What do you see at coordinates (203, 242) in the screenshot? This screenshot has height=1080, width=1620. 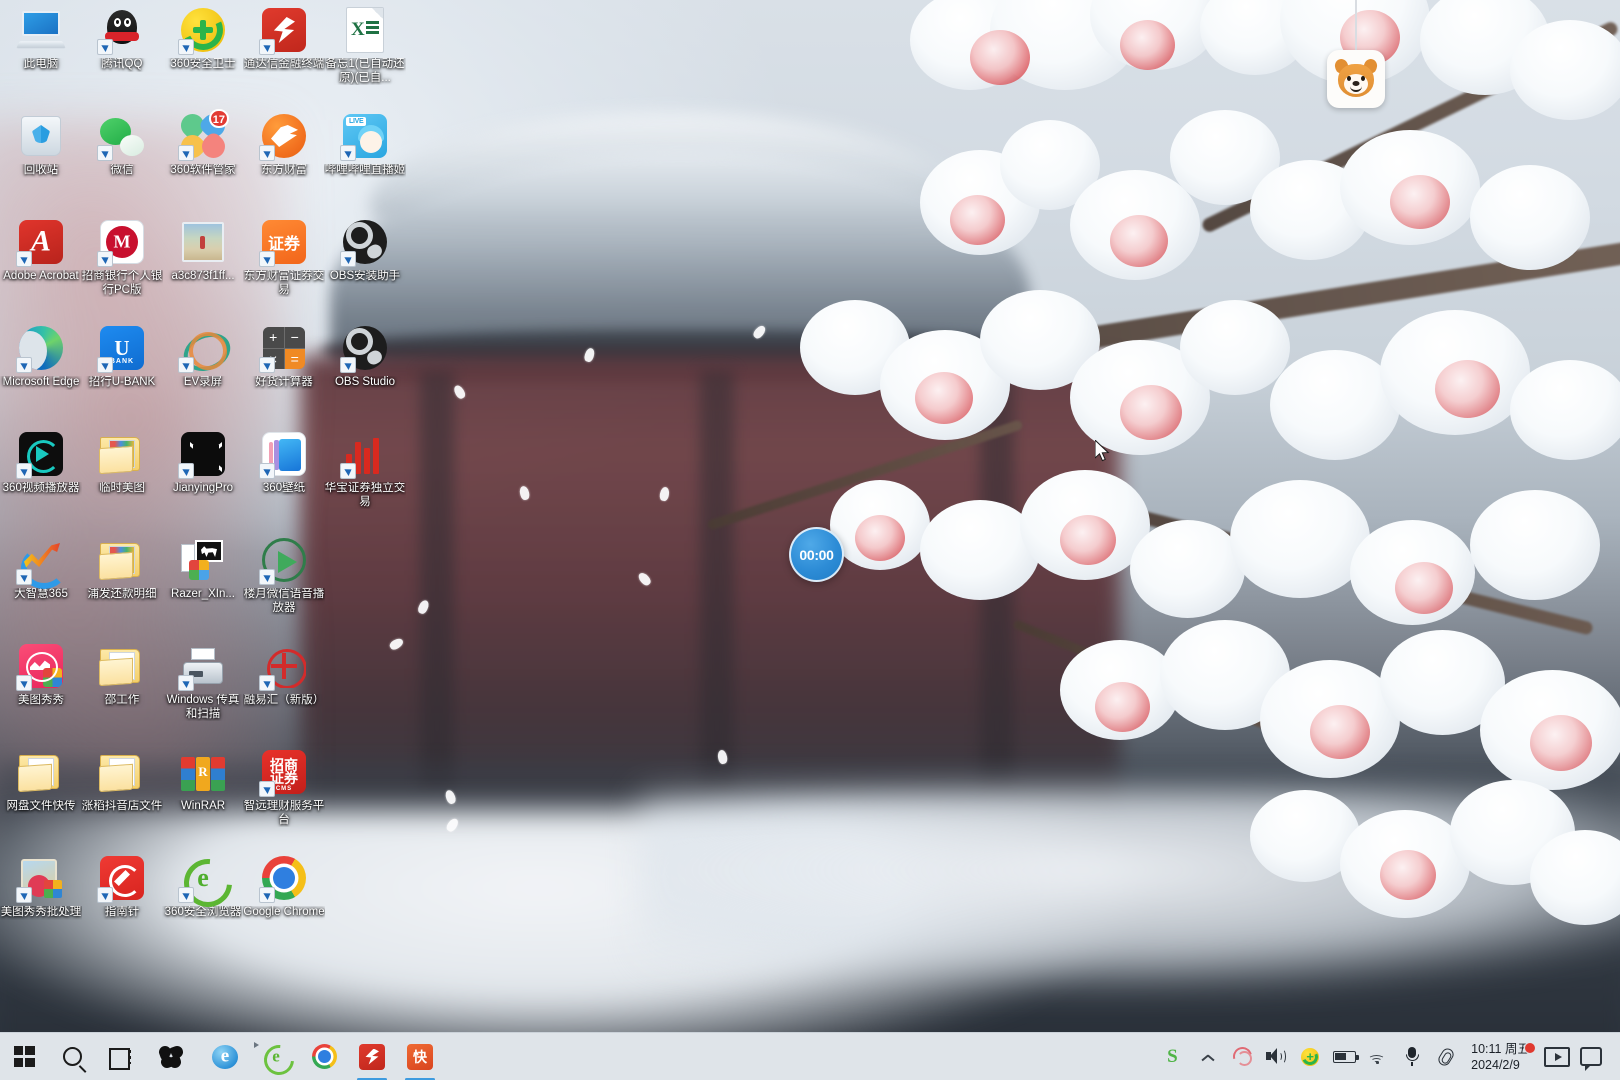 I see `photo-icon` at bounding box center [203, 242].